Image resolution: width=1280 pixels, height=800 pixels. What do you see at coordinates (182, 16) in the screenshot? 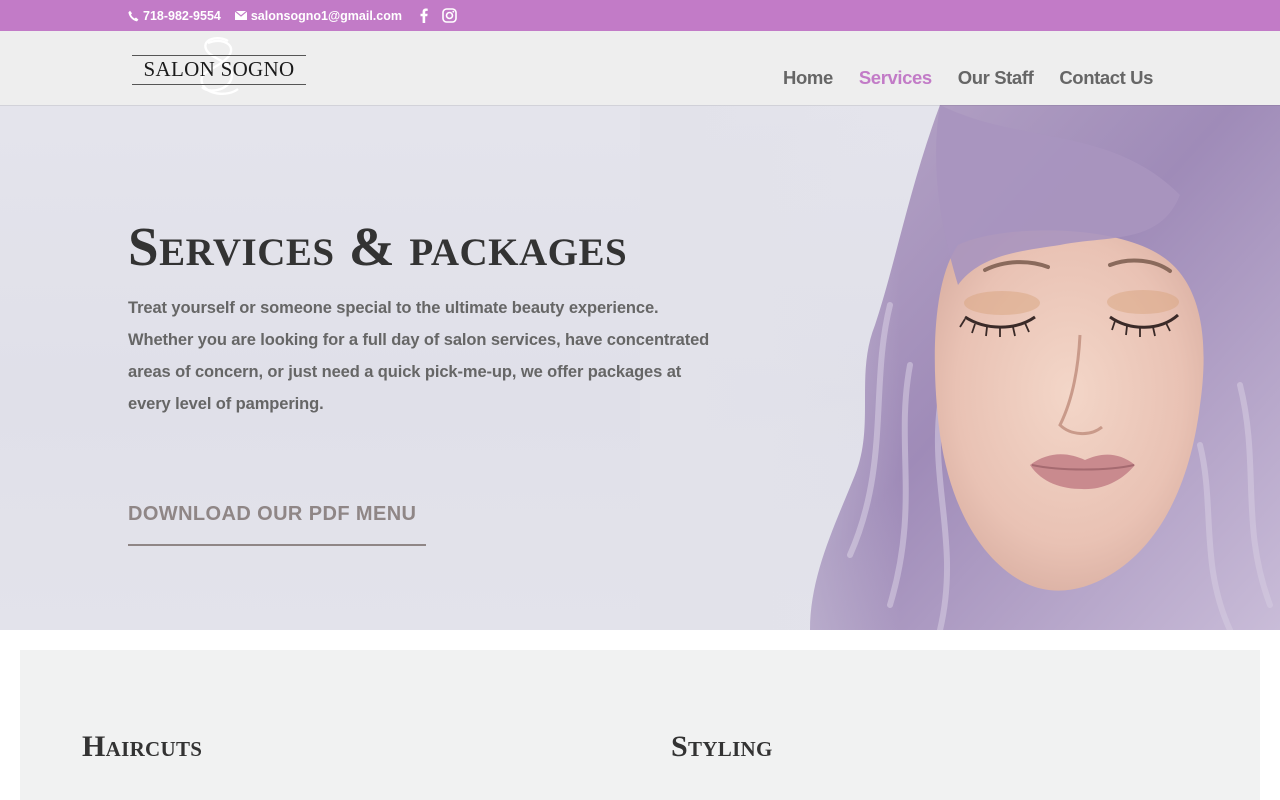
I see `phone-number: 718-982-9554` at bounding box center [182, 16].